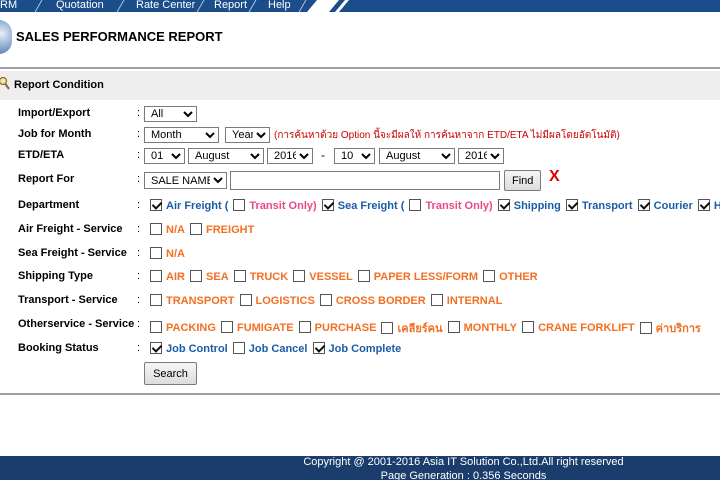 The width and height of the screenshot is (720, 482). I want to click on import-export-select: All, so click(170, 114).